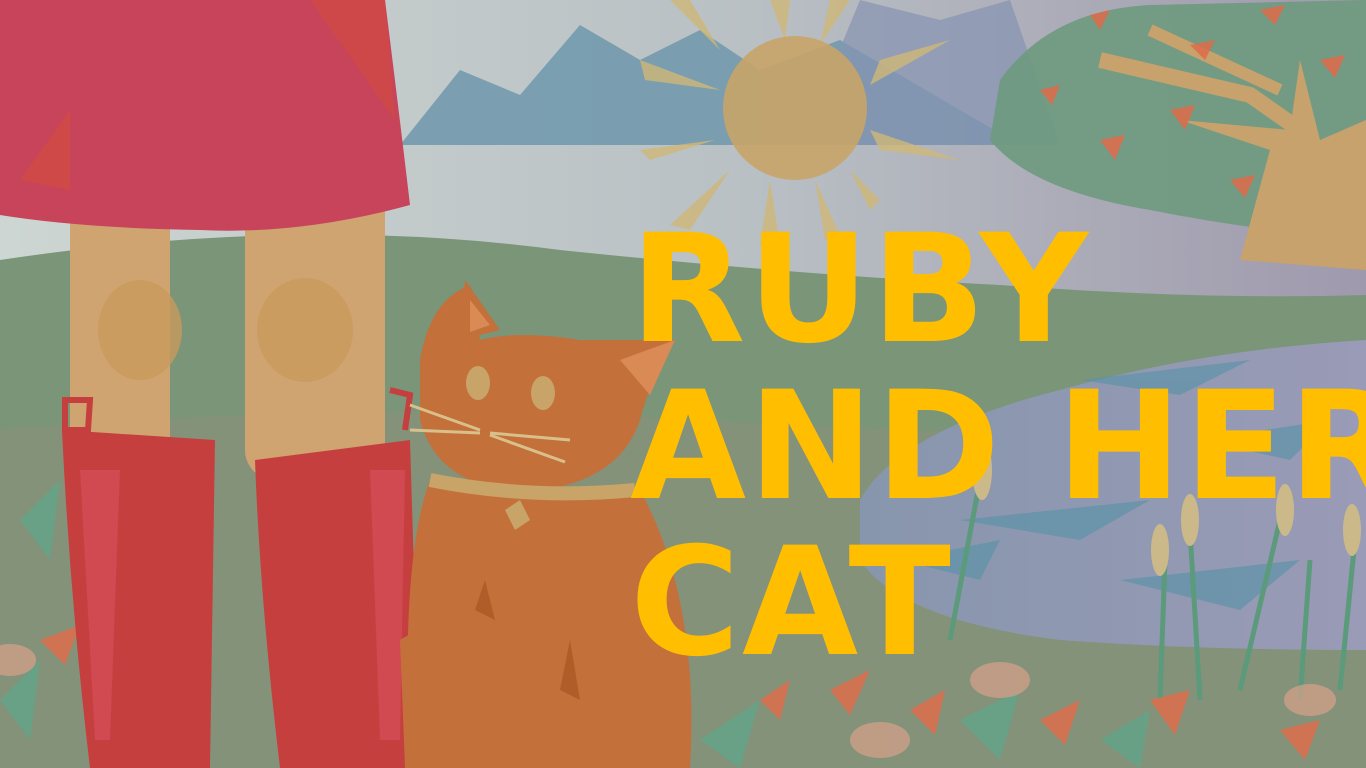  Describe the element at coordinates (998, 447) in the screenshot. I see `title-line-2: AND HER` at that location.